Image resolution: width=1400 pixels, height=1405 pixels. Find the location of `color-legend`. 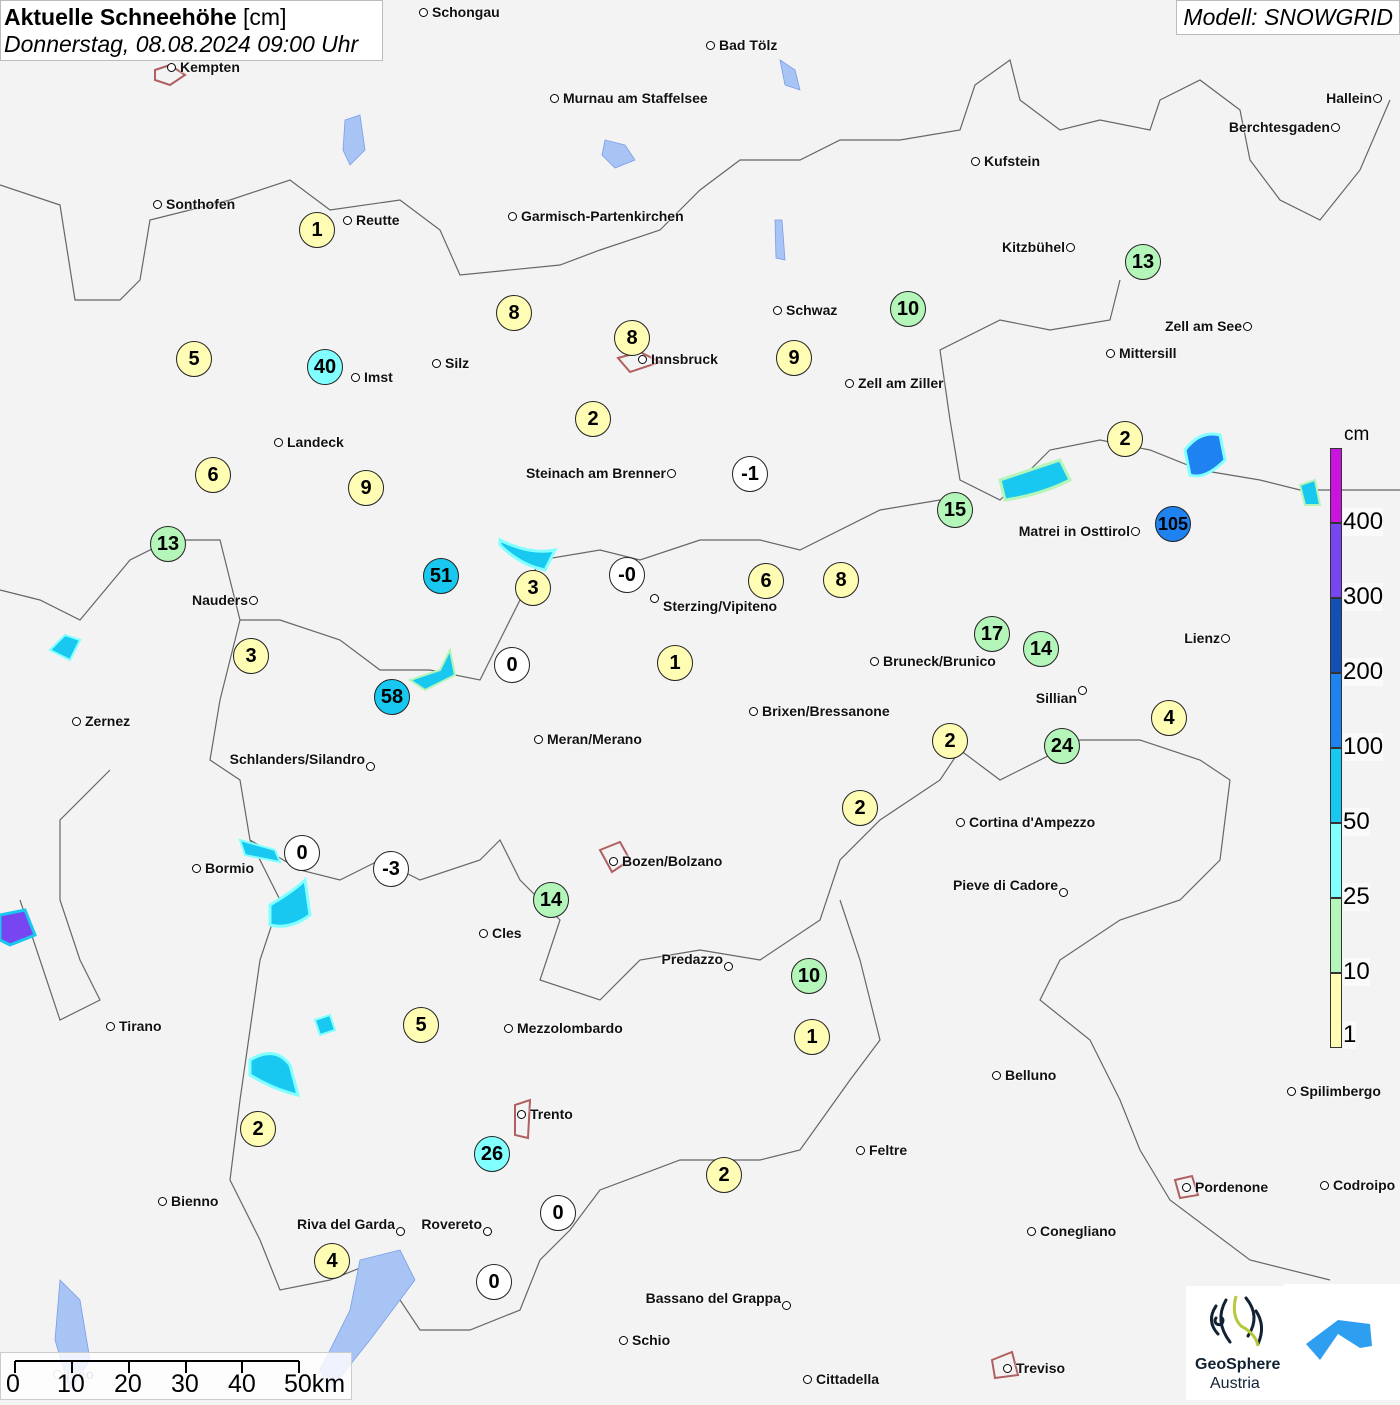

color-legend is located at coordinates (1336, 748).